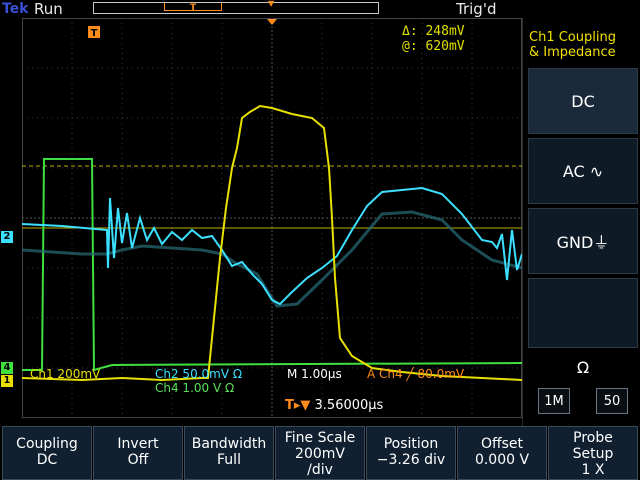 The height and width of the screenshot is (480, 640). I want to click on ch1-scale-readout: Ch1 200mV, so click(65, 374).